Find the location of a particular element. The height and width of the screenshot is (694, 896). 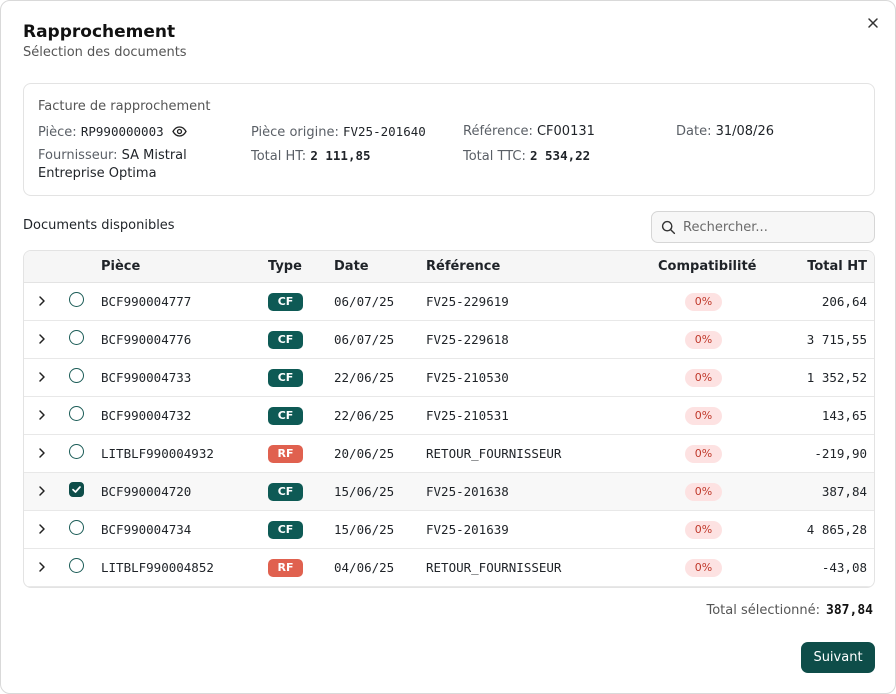

col-total-ht: Total HT is located at coordinates (837, 266).